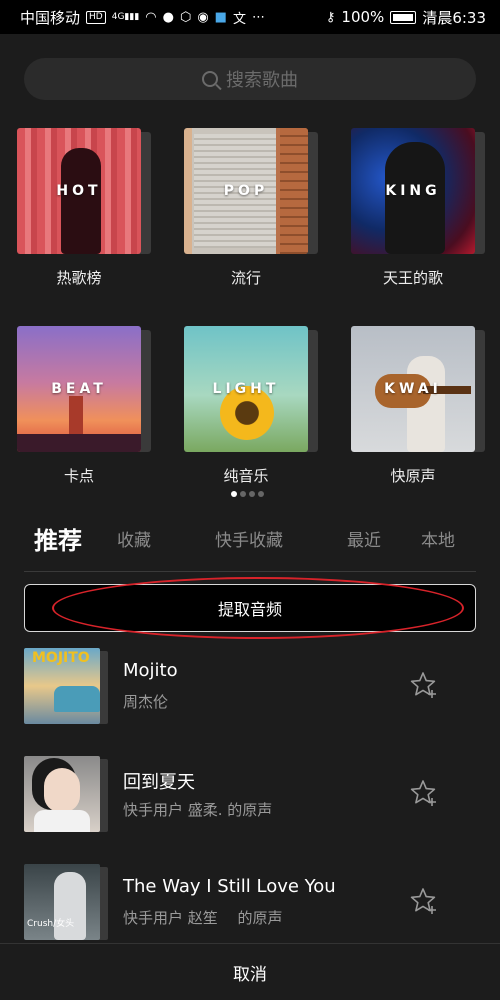 This screenshot has height=1000, width=500. I want to click on category-card-beat: BEAT 卡点, so click(84, 406).